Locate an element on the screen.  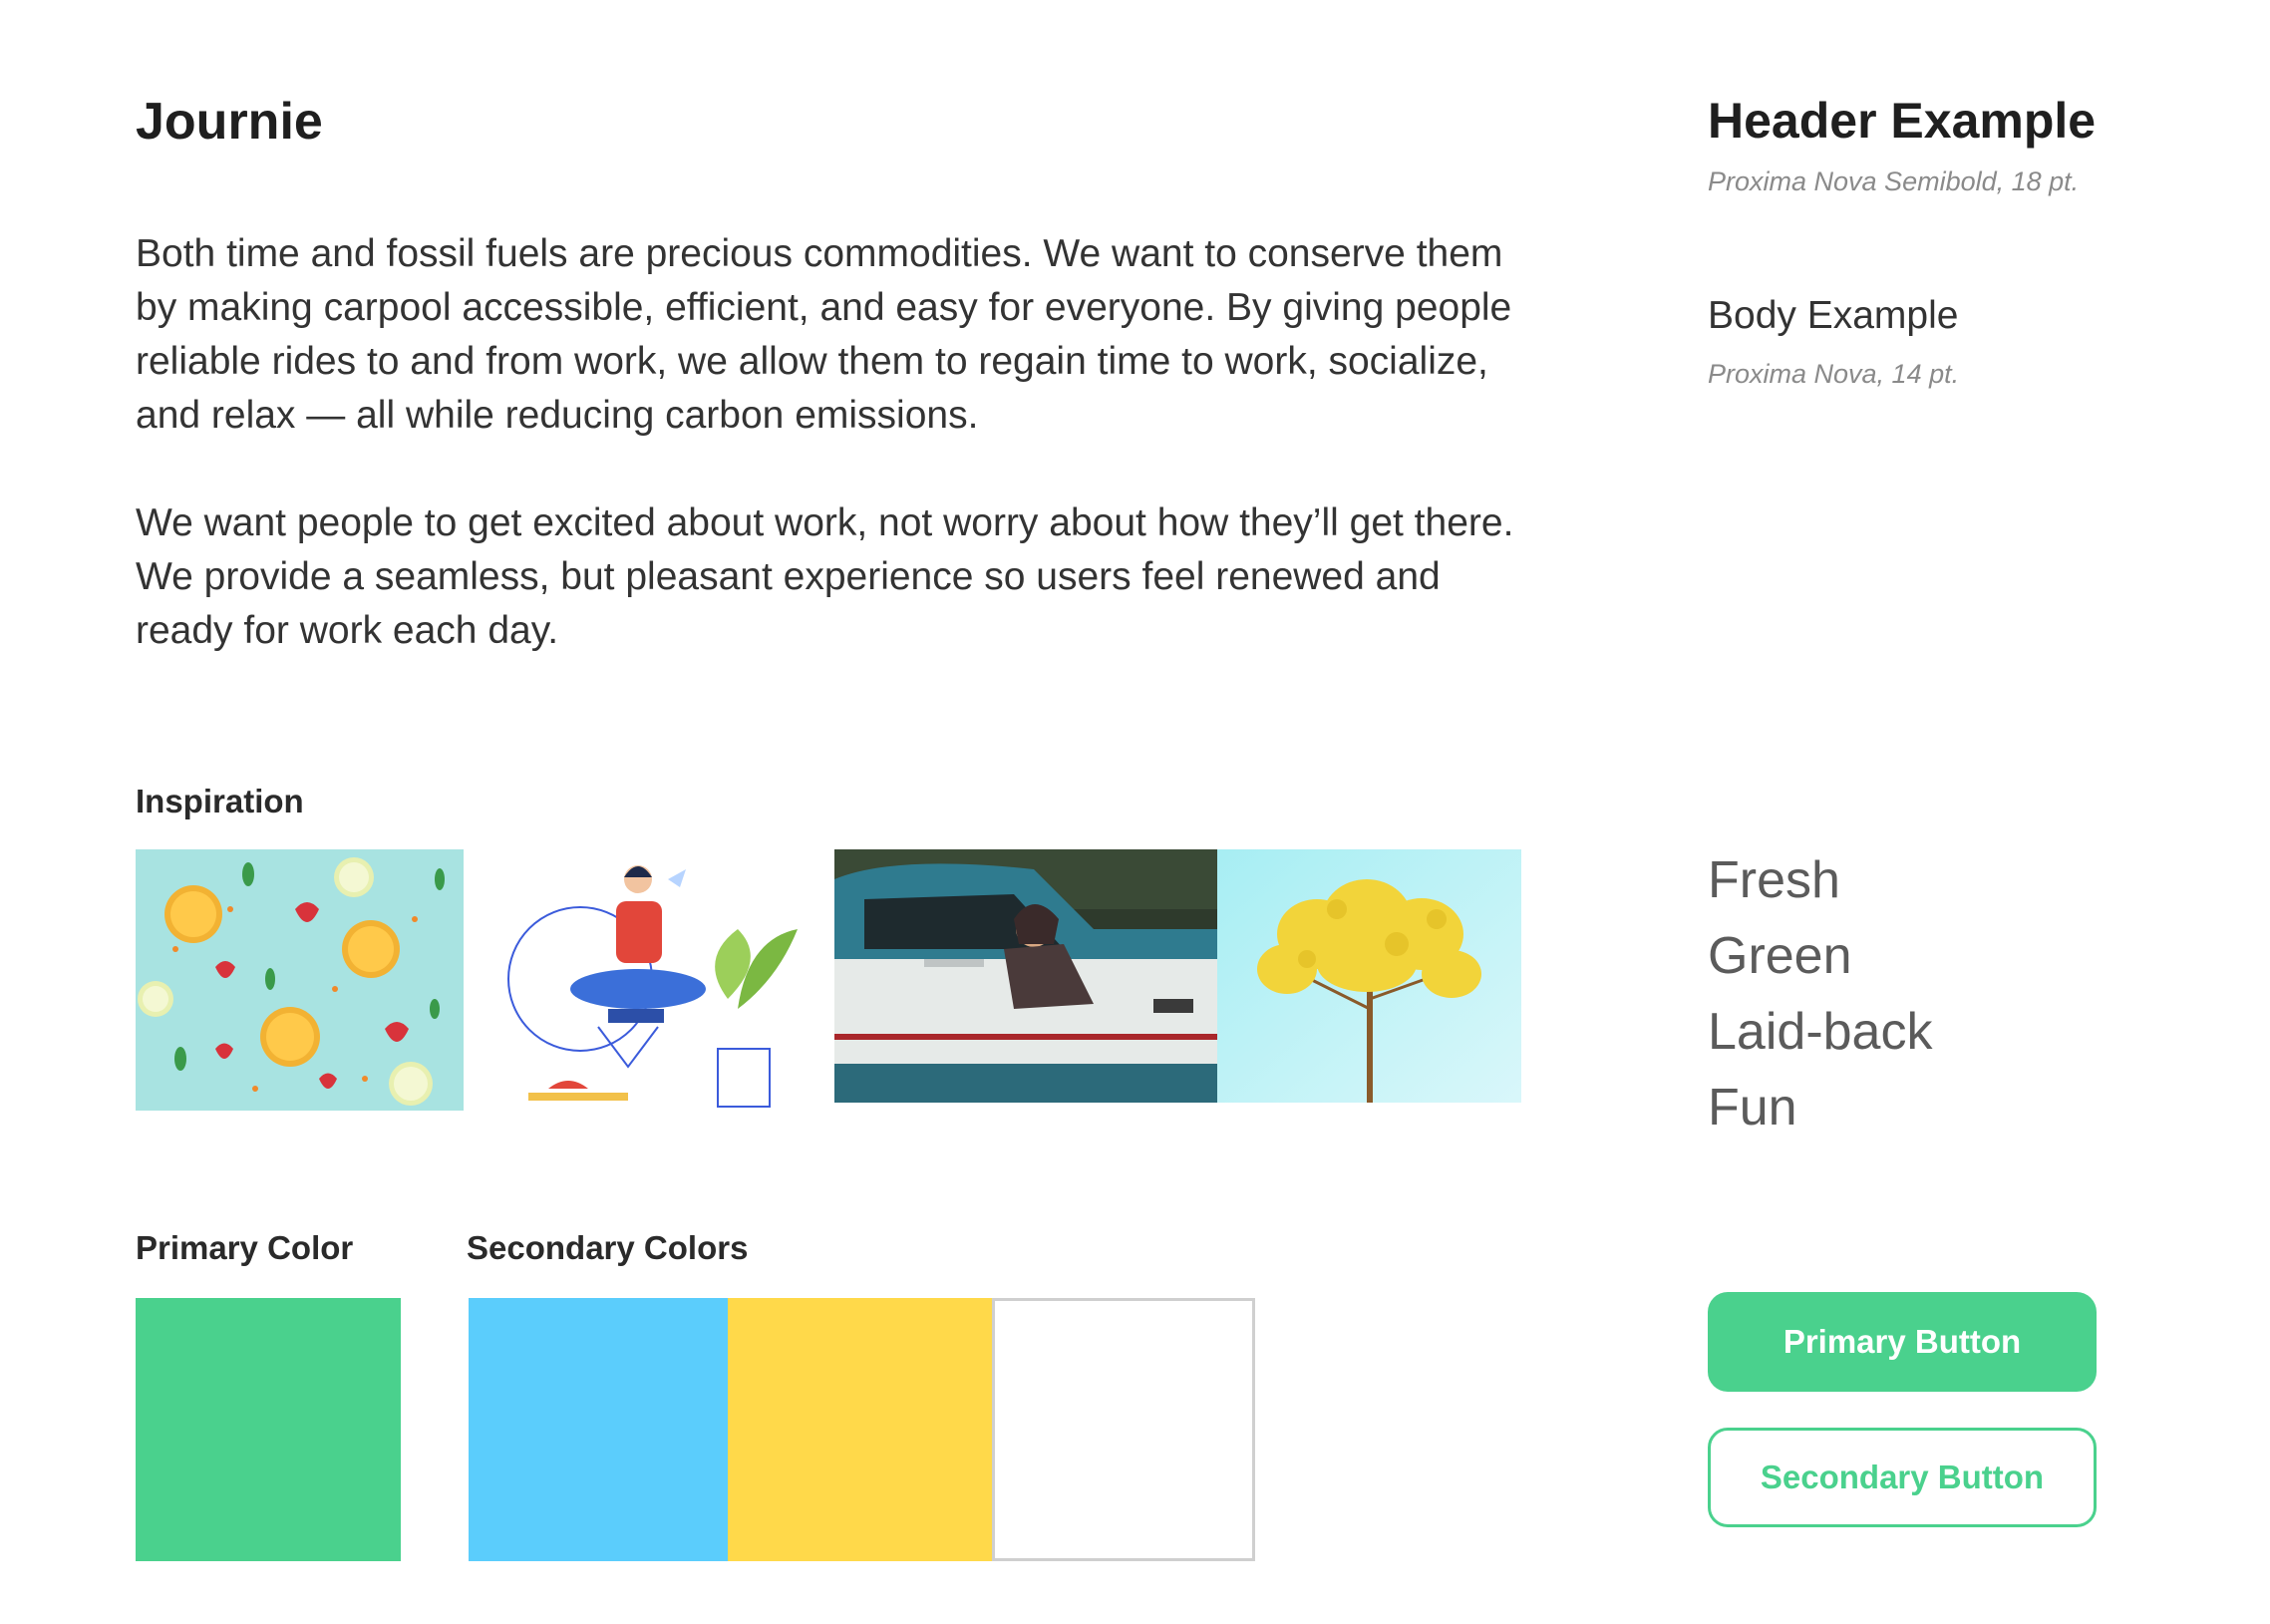
inspiration-label: Inspiration is located at coordinates (220, 801).